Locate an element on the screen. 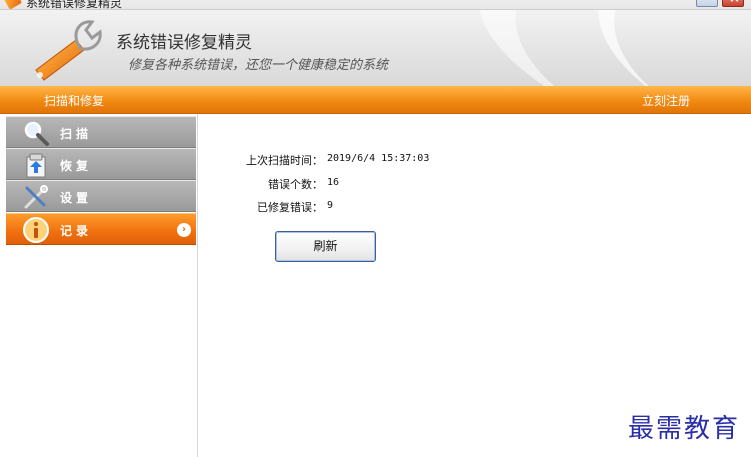 The height and width of the screenshot is (457, 751). sidebar-item-label: 恢复 is located at coordinates (76, 166).